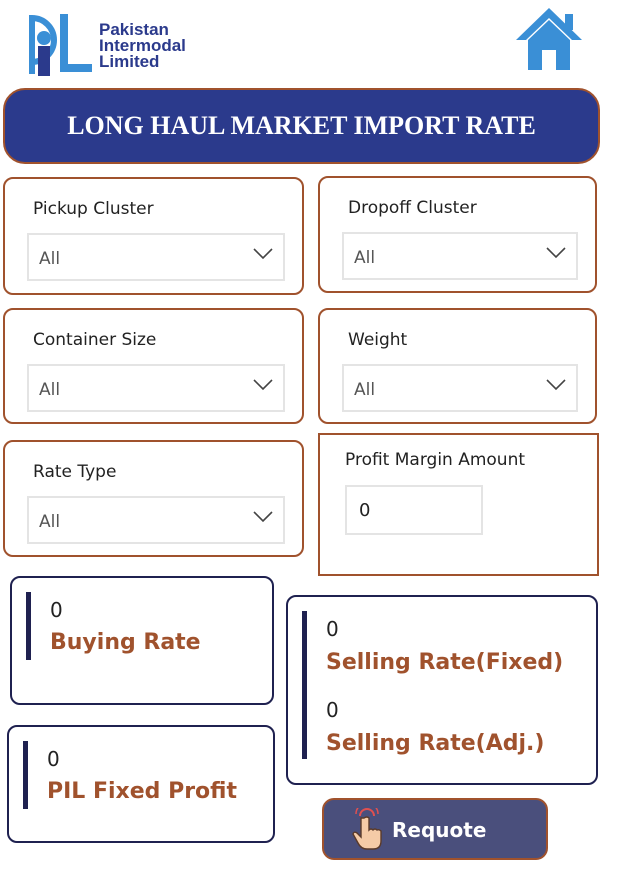  I want to click on requote-button: Requote, so click(435, 829).